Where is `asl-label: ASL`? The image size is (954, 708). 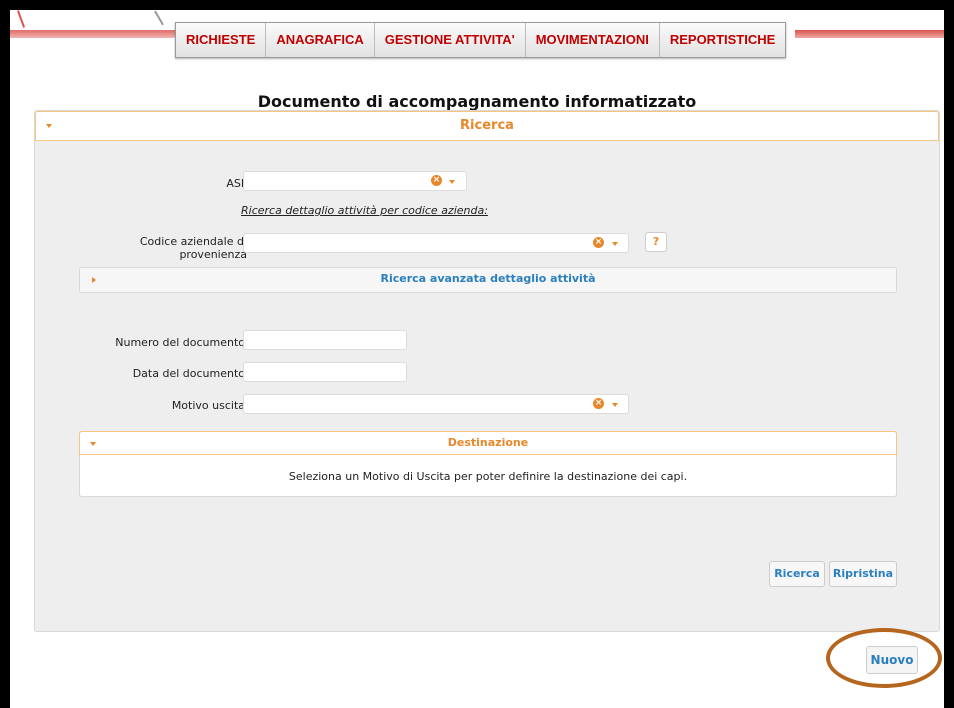
asl-label: ASL is located at coordinates (236, 183).